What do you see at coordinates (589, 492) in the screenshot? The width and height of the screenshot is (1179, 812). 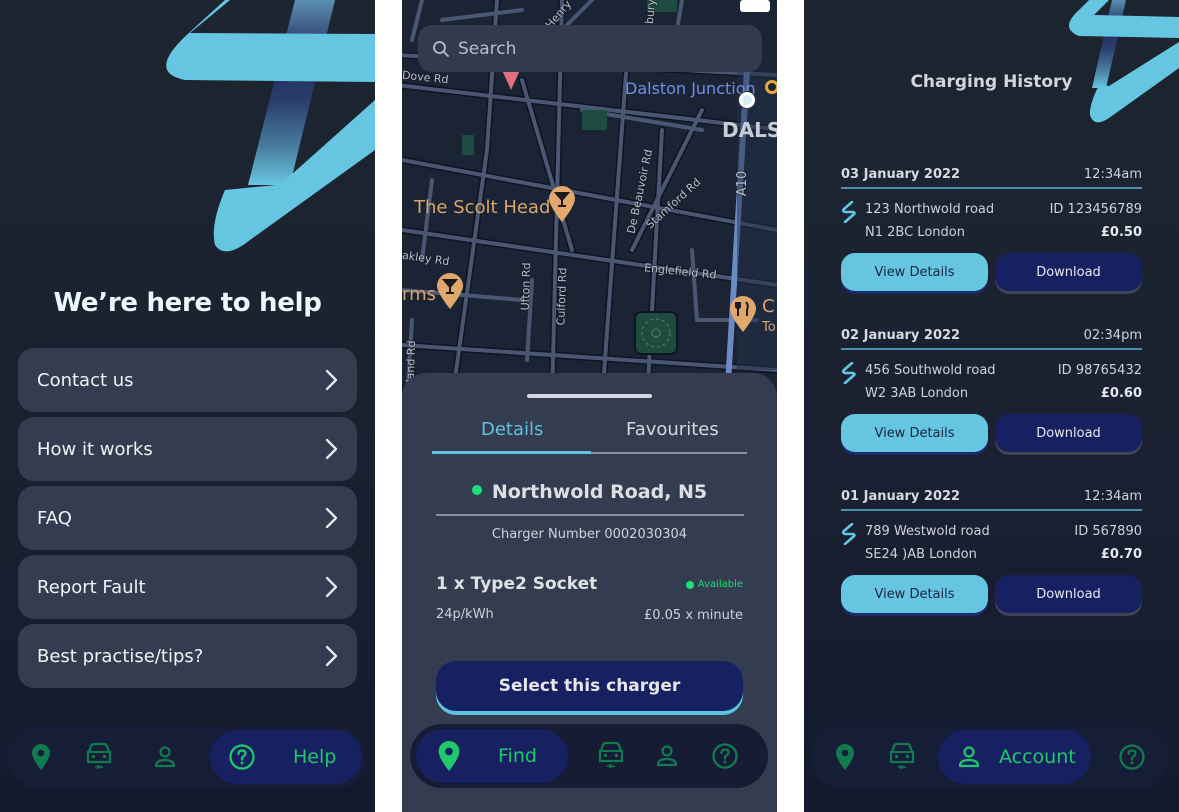 I see `location-title: Northwold Road, N5` at bounding box center [589, 492].